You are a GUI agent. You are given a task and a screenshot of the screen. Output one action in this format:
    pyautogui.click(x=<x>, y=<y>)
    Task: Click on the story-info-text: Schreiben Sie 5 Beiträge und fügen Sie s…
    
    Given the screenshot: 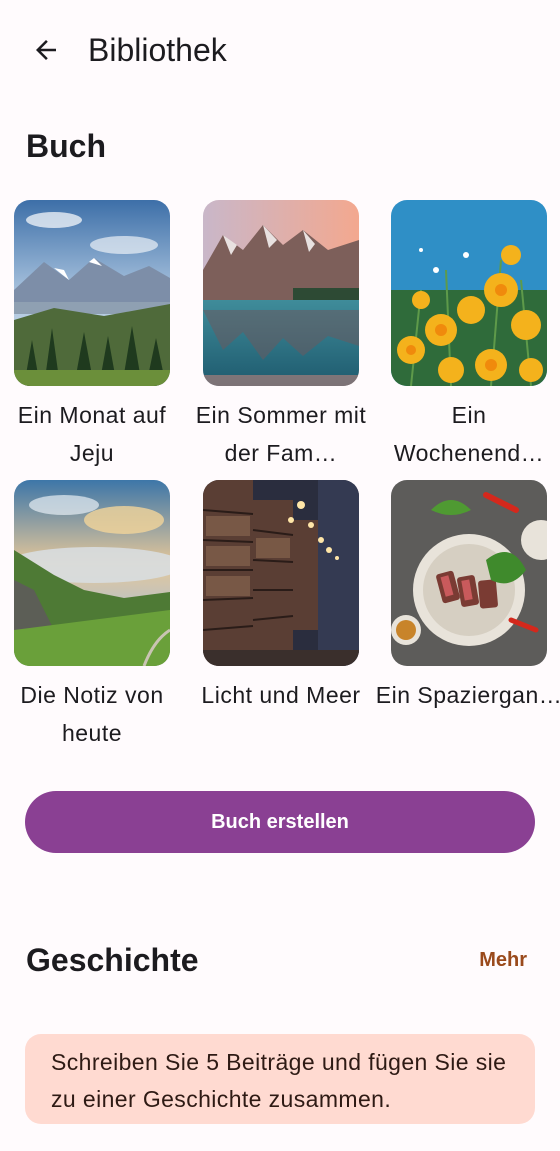 What is the action you would take?
    pyautogui.click(x=279, y=1080)
    